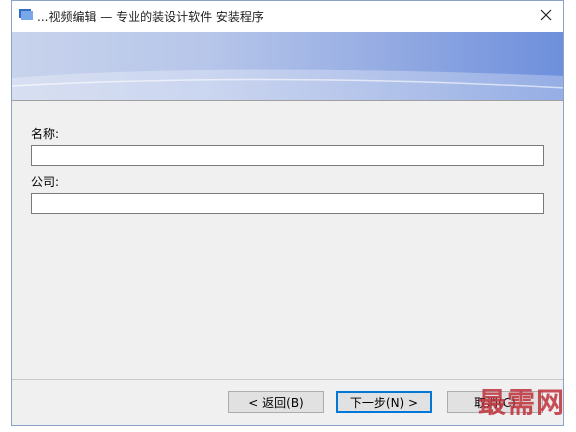  What do you see at coordinates (522, 402) in the screenshot?
I see `watermark-logo: 最需网` at bounding box center [522, 402].